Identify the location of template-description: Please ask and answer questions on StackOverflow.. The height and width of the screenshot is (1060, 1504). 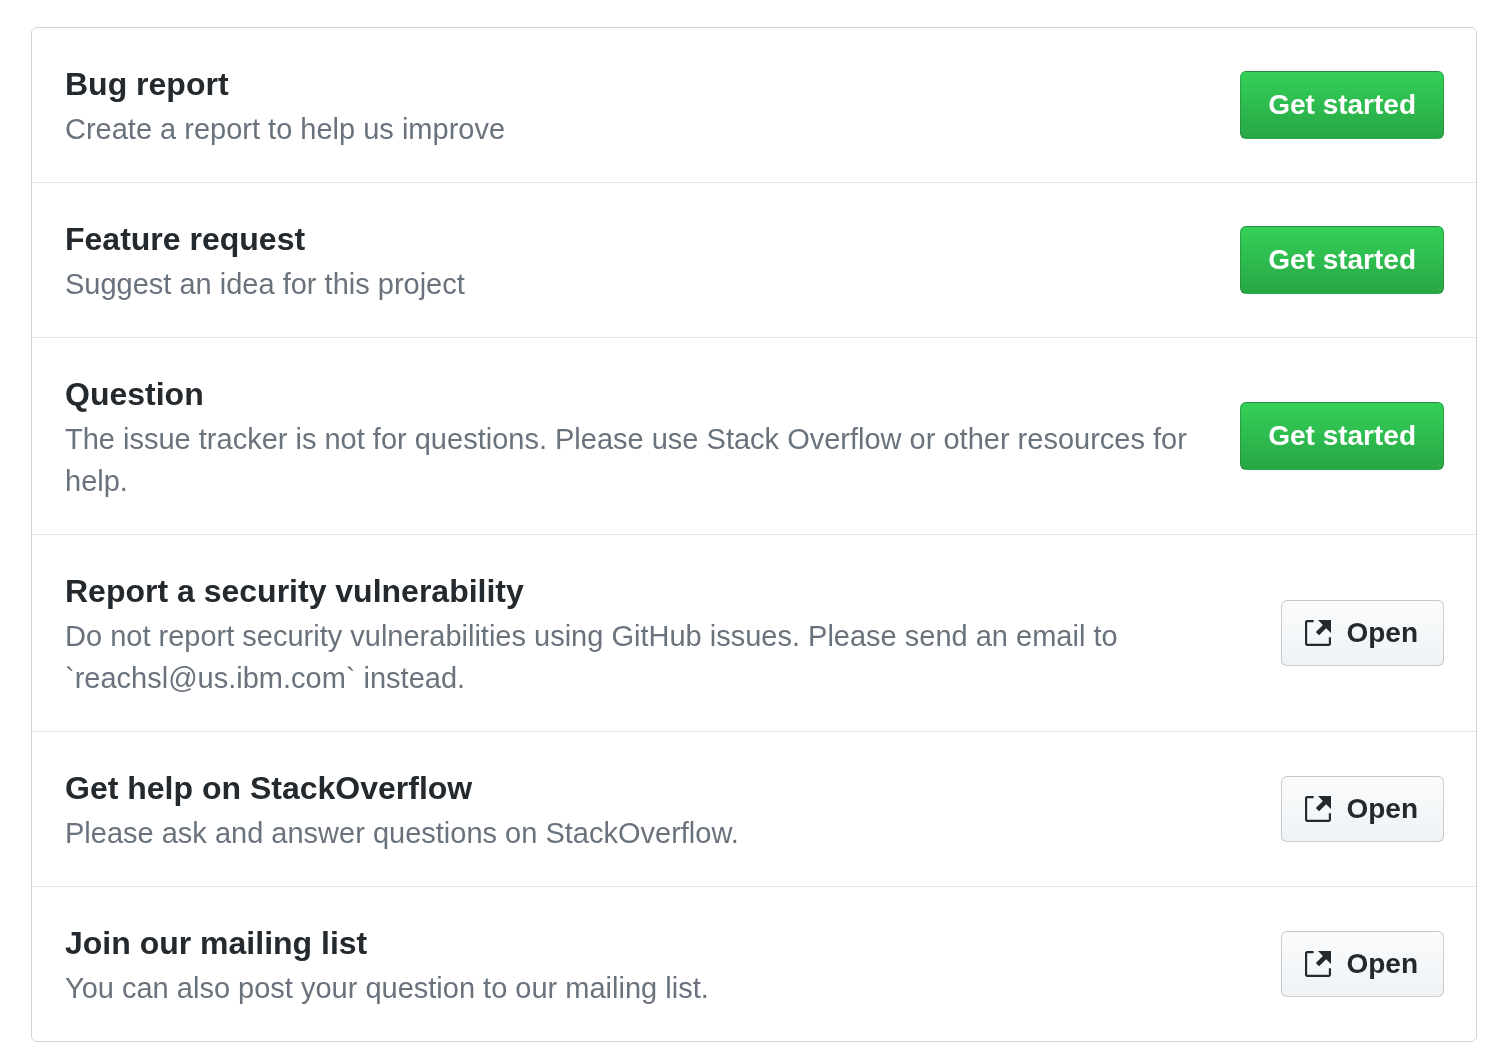
(402, 833).